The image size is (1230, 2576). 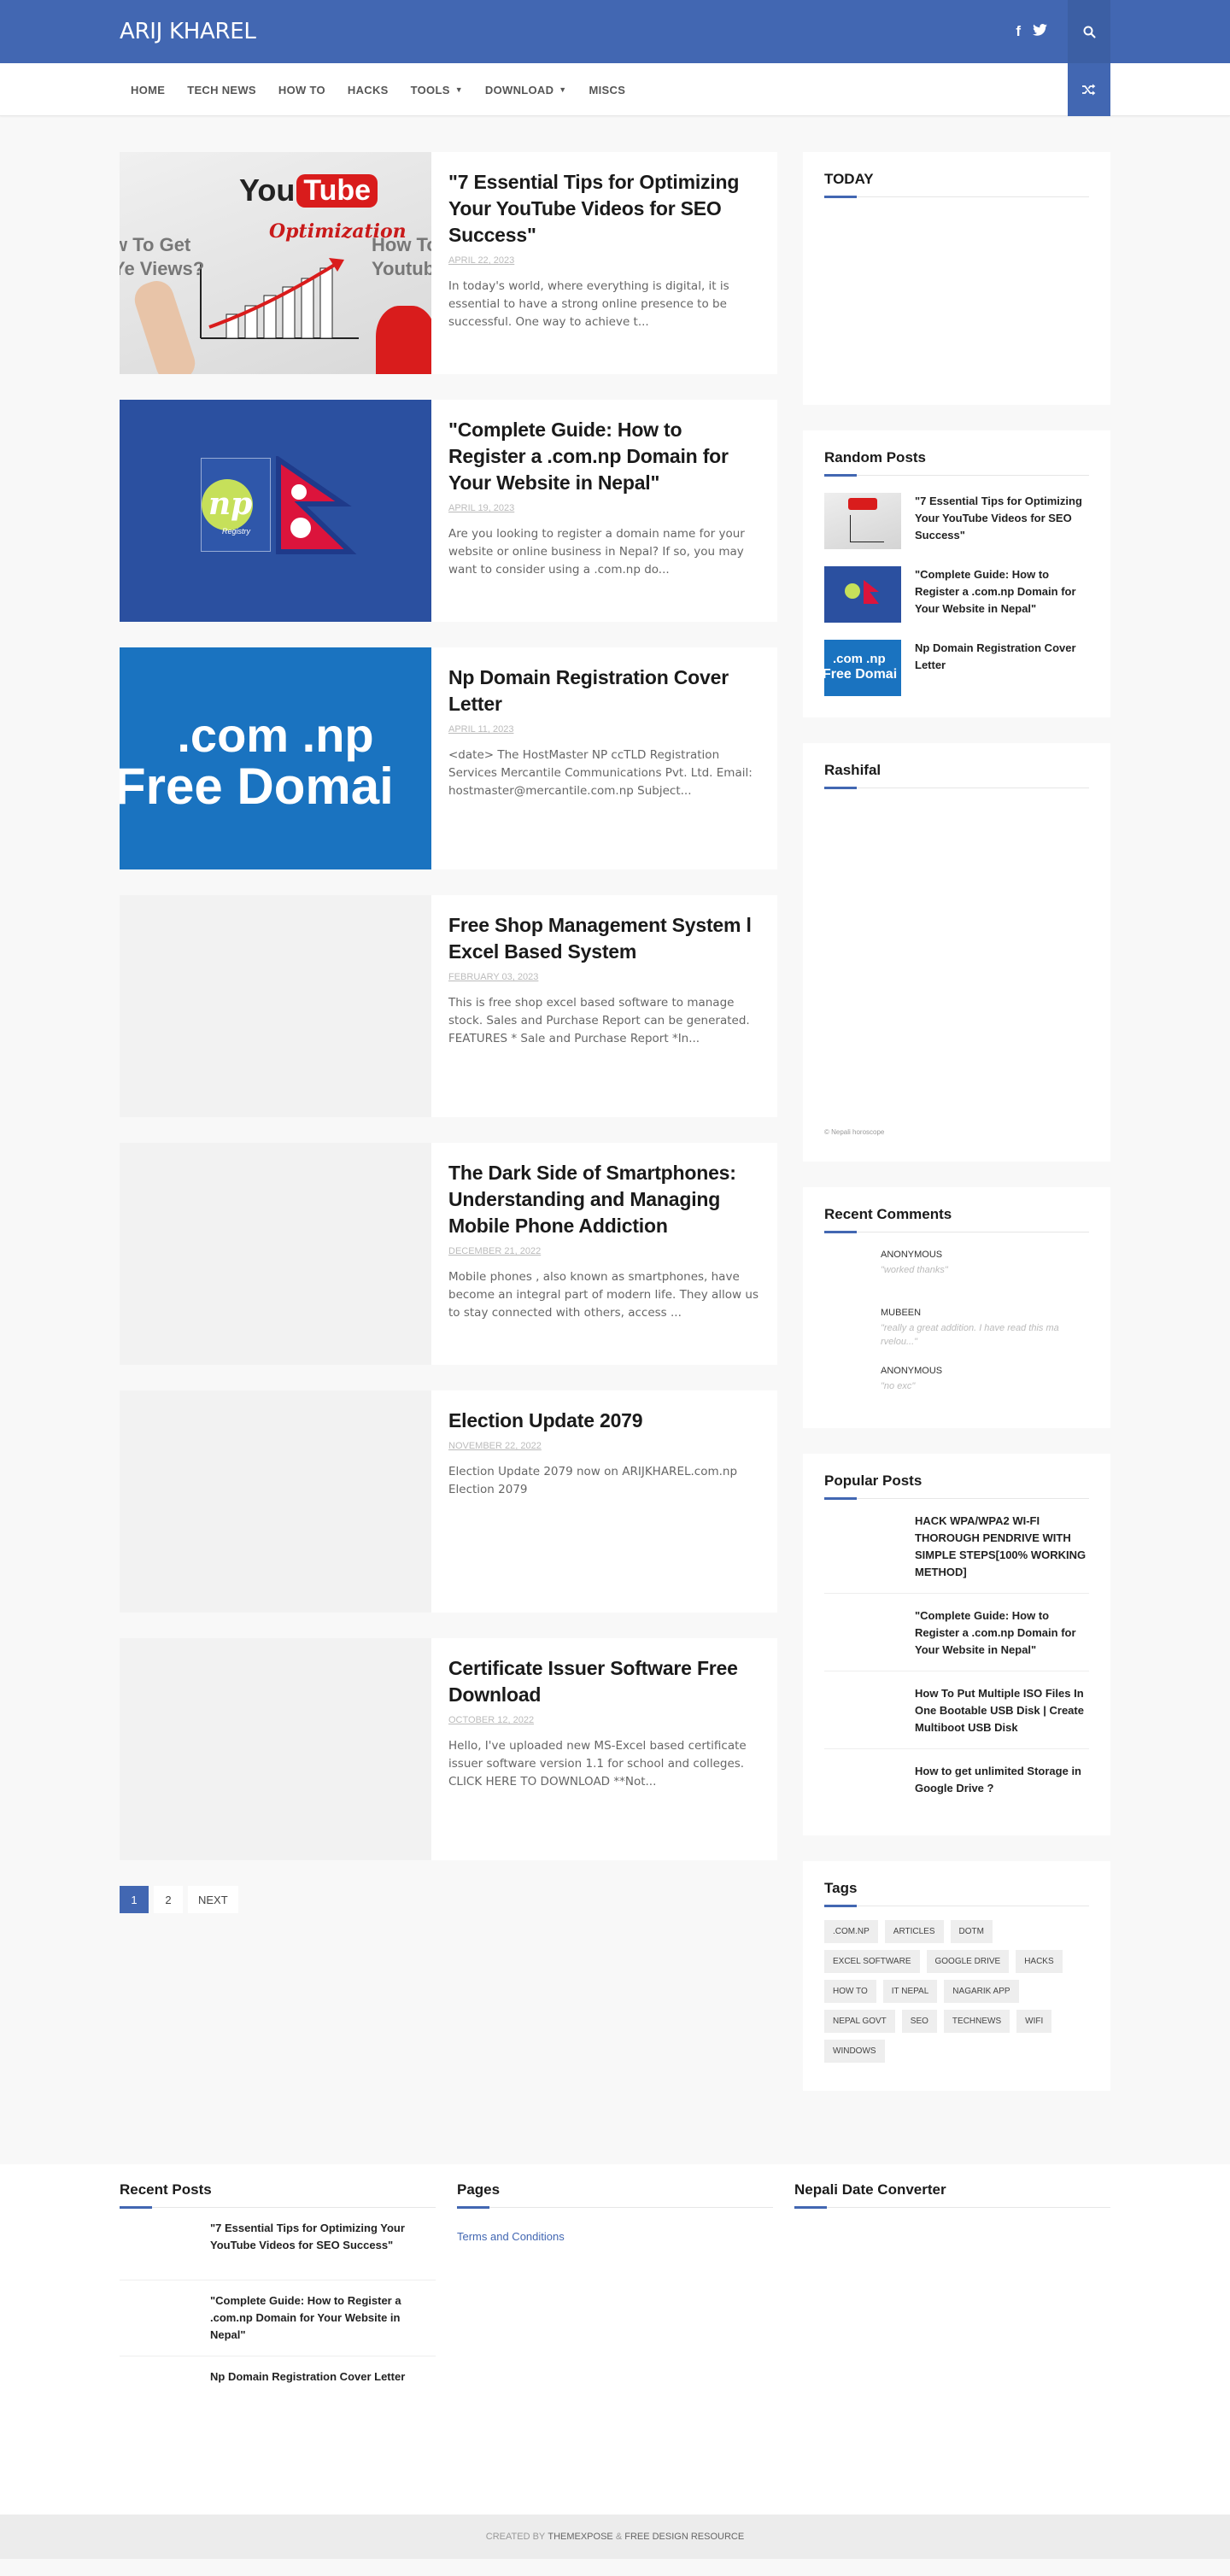 What do you see at coordinates (604, 508) in the screenshot?
I see `post-date: APRIL 19, 2023` at bounding box center [604, 508].